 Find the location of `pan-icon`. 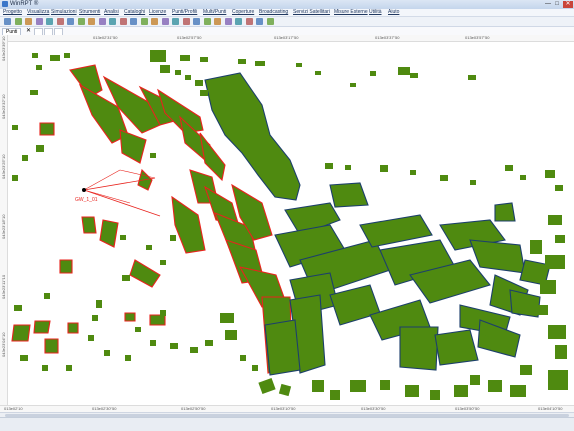

pan-icon is located at coordinates (112, 21).